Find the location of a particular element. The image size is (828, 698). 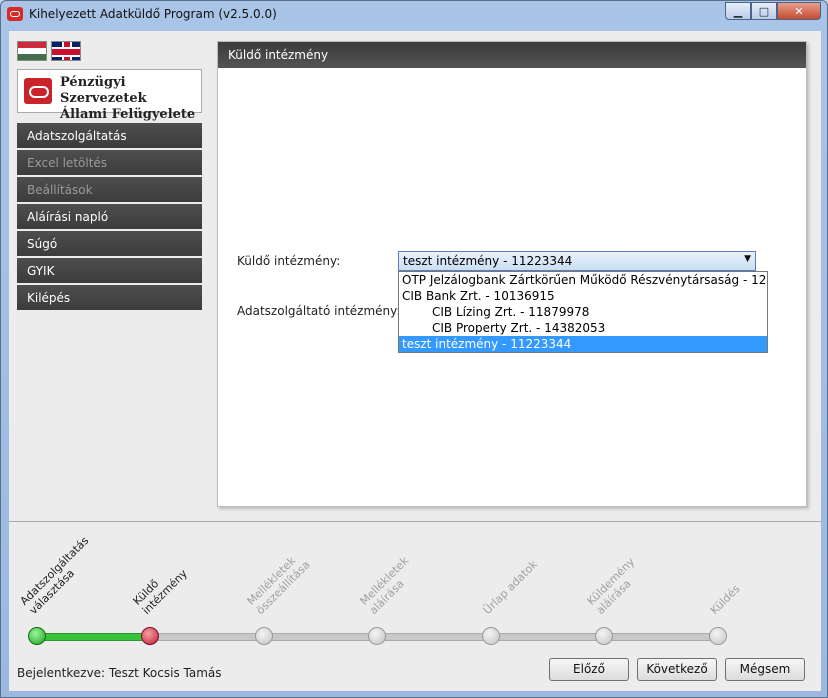

app-logo-icon is located at coordinates (15, 14).